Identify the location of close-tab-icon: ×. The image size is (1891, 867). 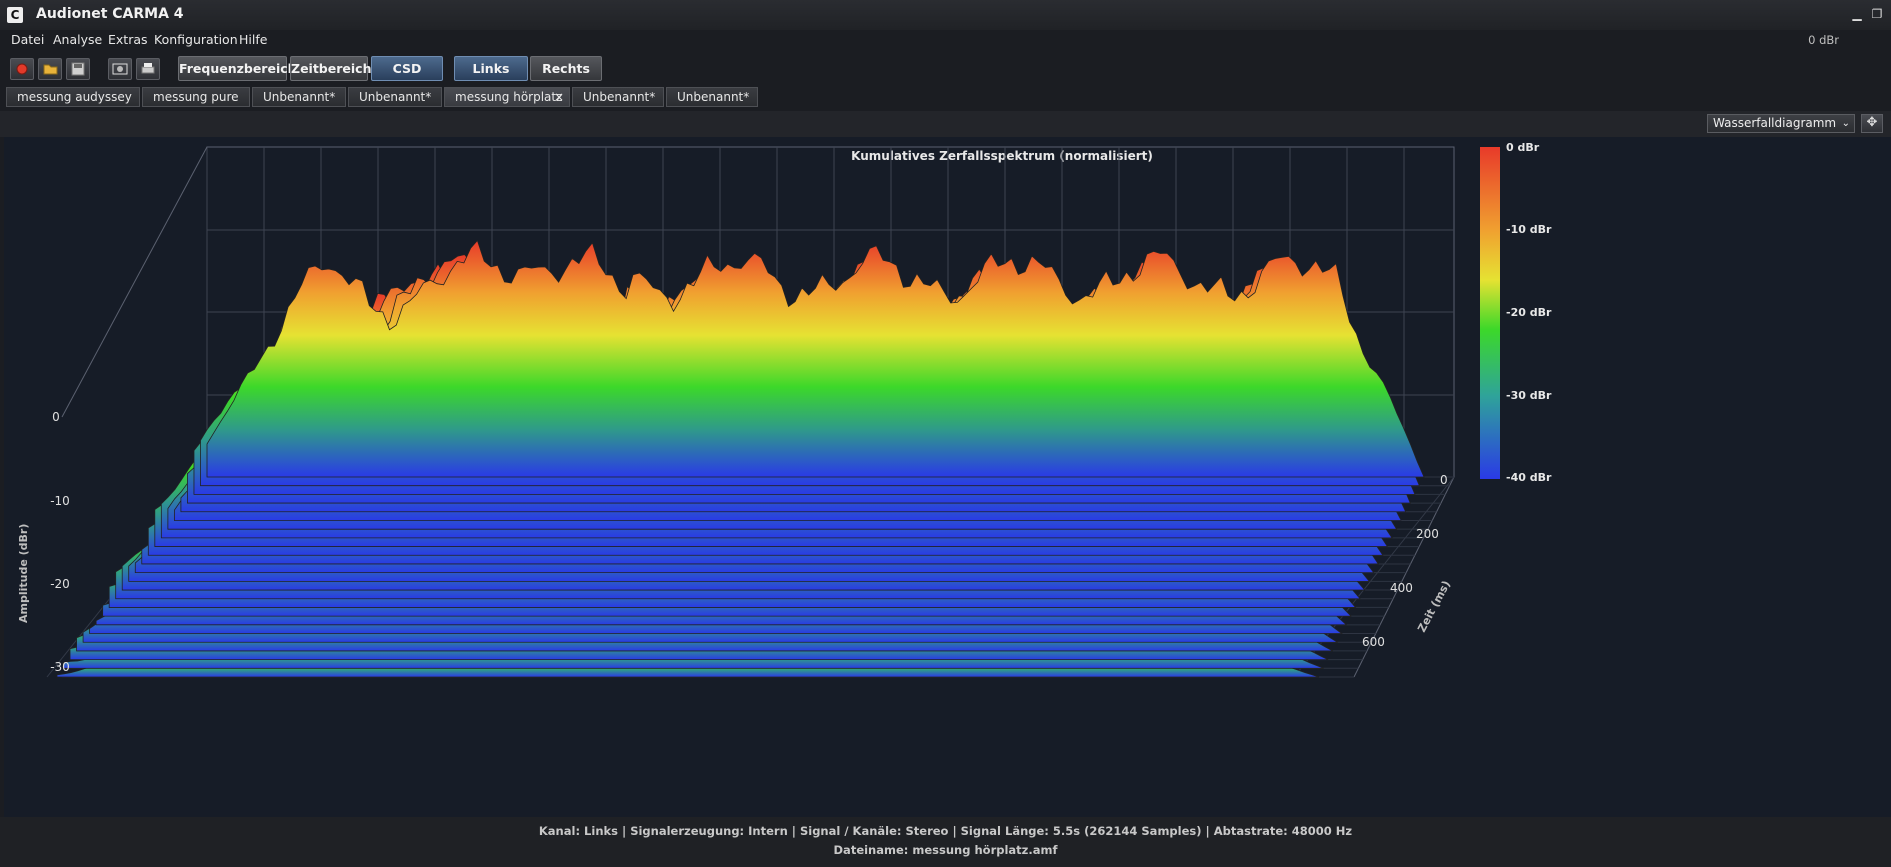
(559, 97).